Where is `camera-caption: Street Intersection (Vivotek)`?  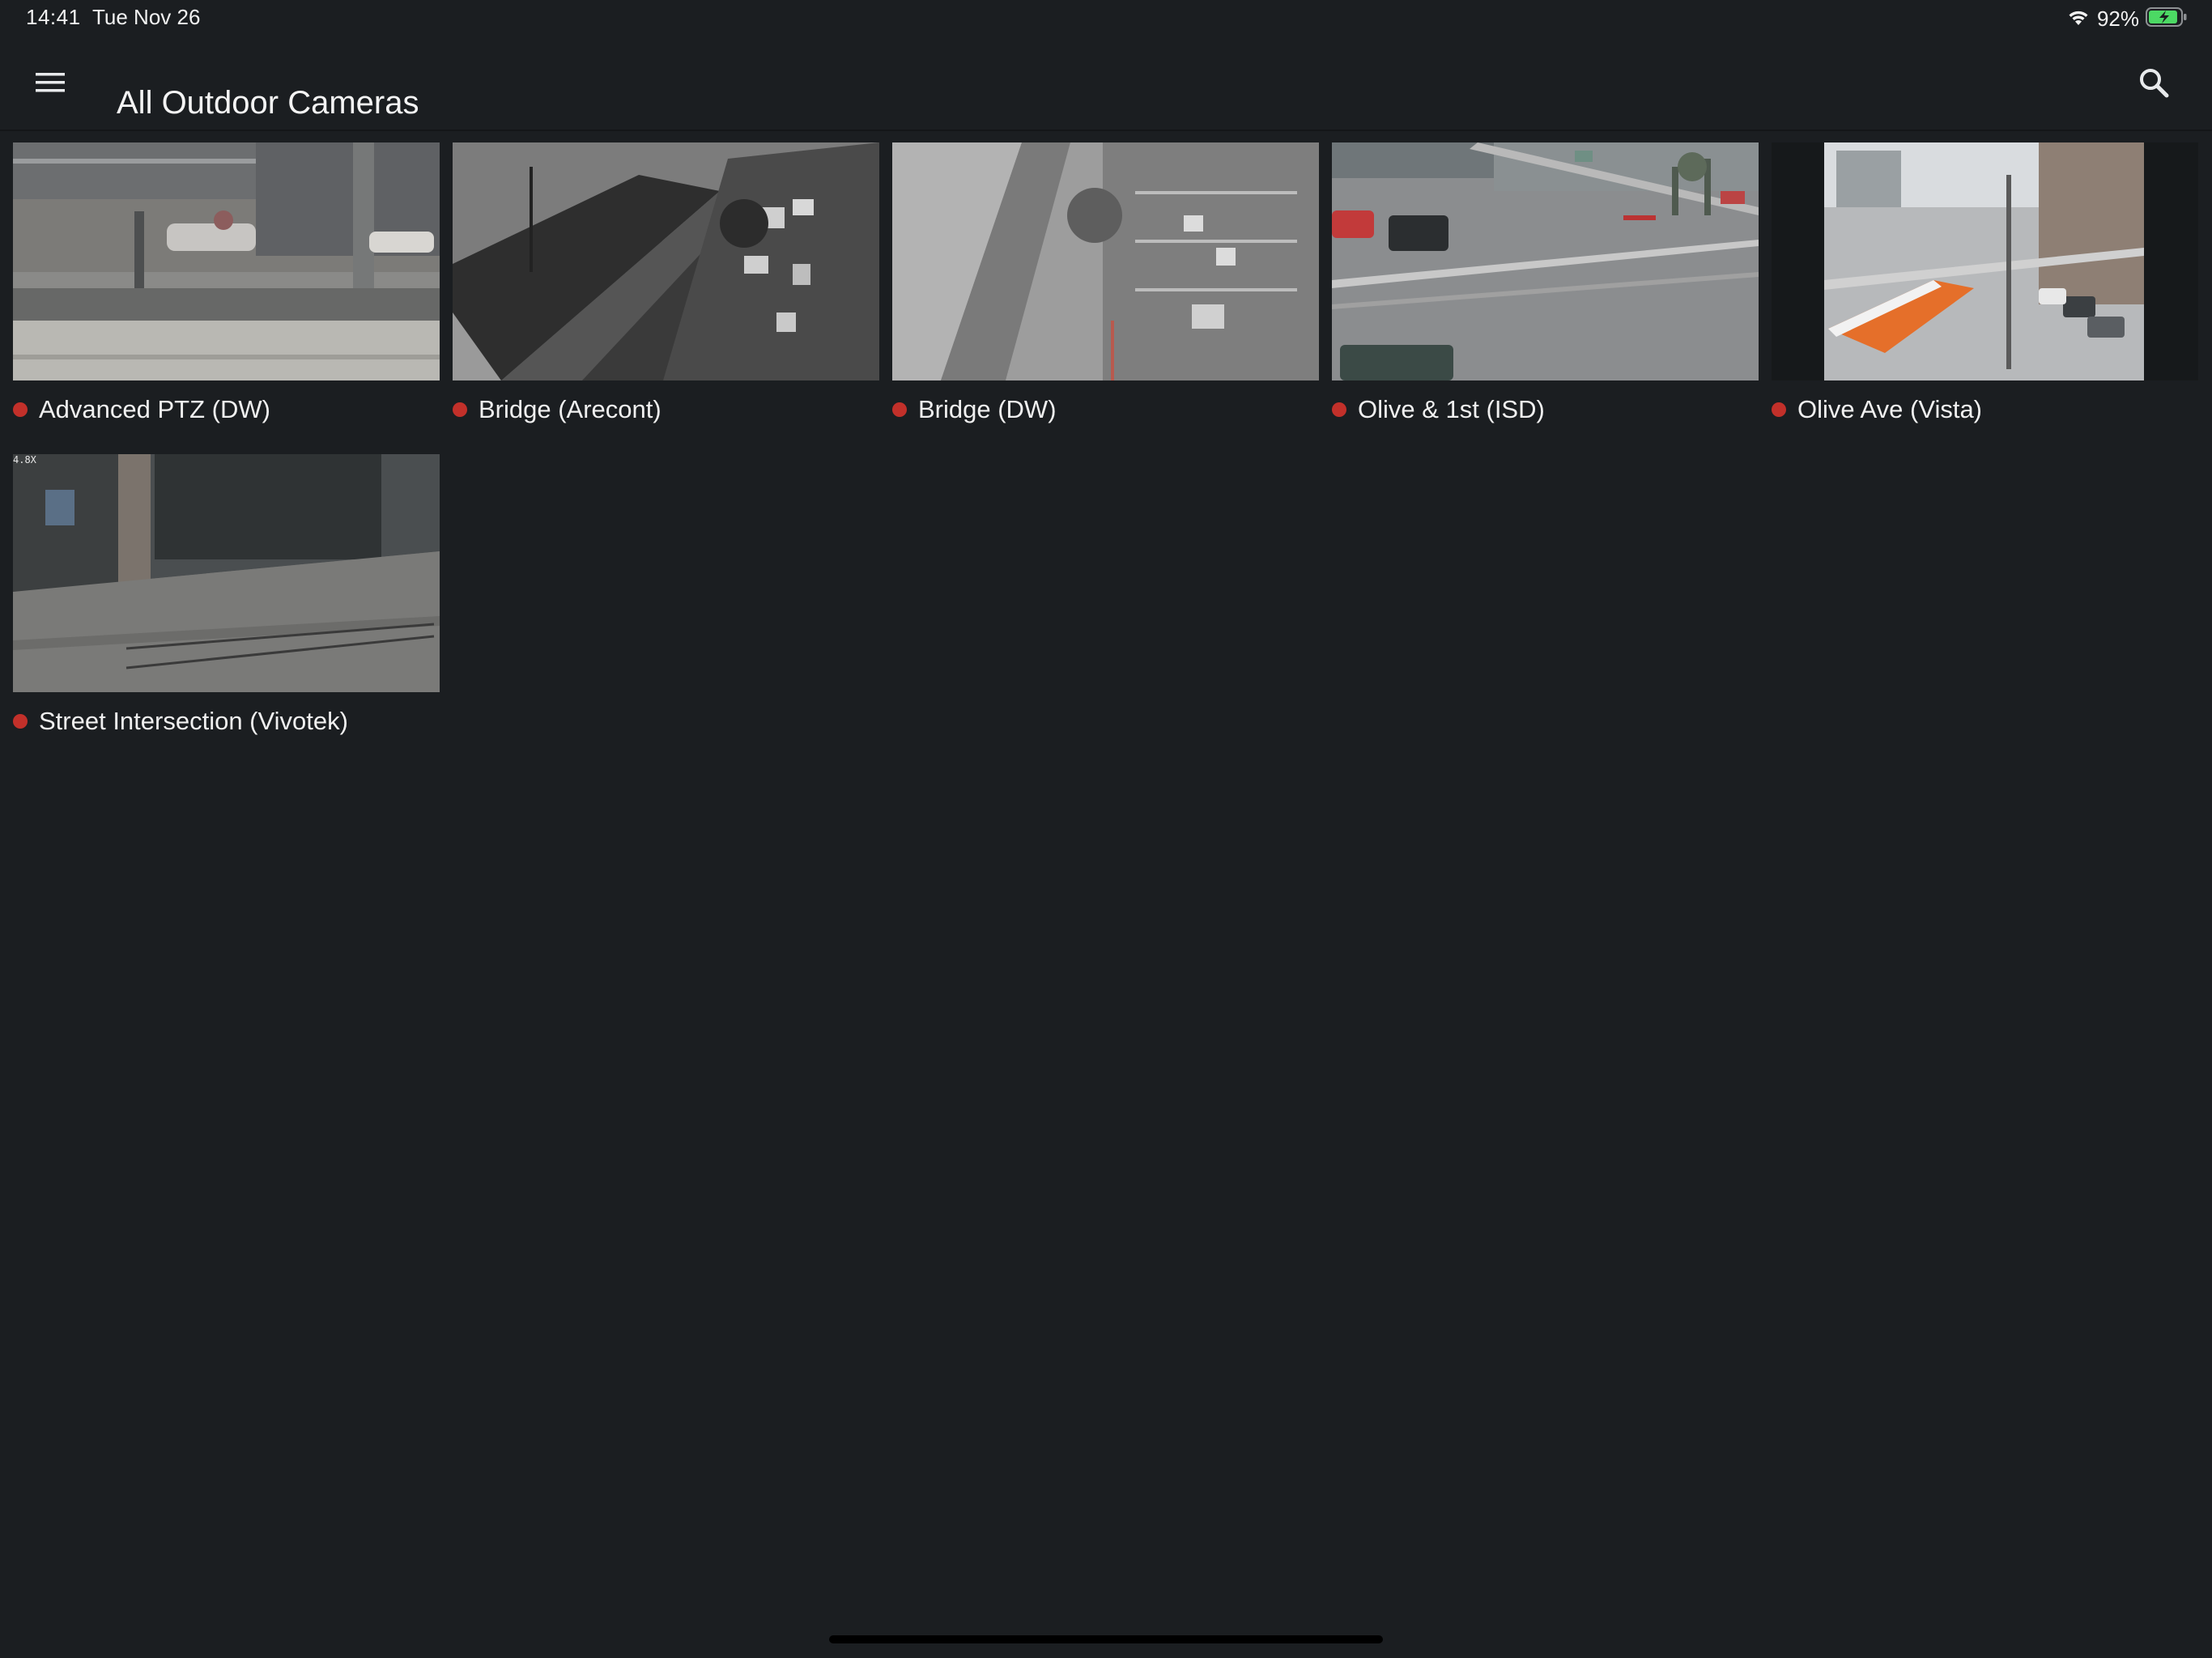 camera-caption: Street Intersection (Vivotek) is located at coordinates (181, 721).